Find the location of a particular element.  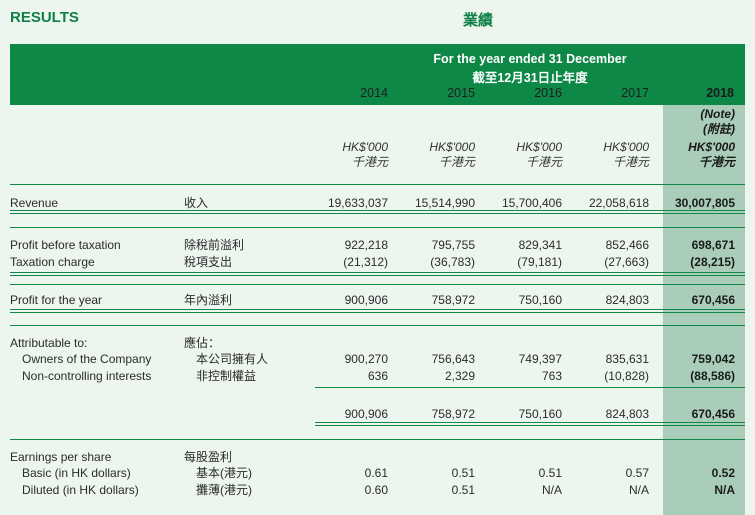

value-2018: N/A is located at coordinates (724, 490).